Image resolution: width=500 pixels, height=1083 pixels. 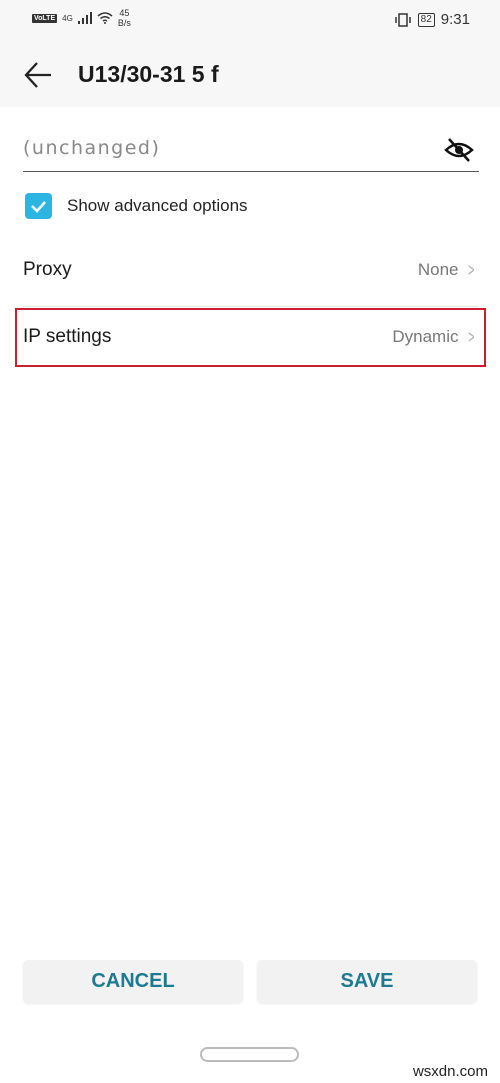 What do you see at coordinates (157, 205) in the screenshot?
I see `advanced-options-label: Show advanced options` at bounding box center [157, 205].